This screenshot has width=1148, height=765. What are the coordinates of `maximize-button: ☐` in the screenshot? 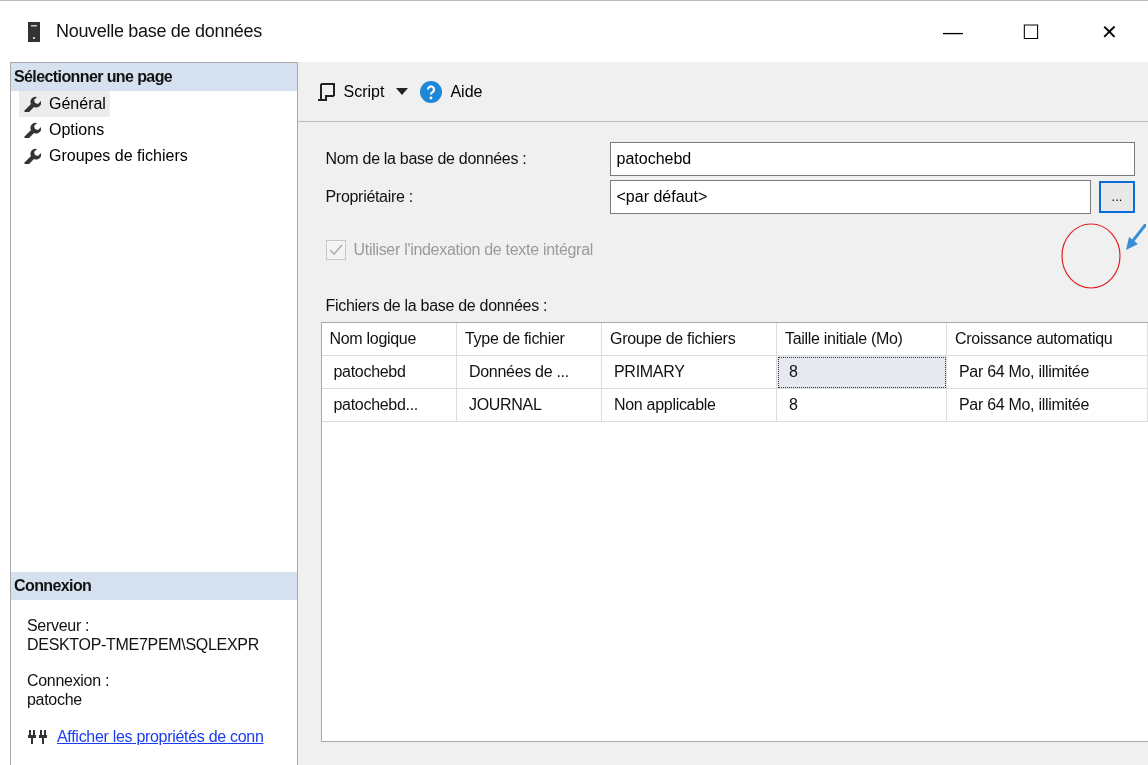 It's located at (1031, 31).